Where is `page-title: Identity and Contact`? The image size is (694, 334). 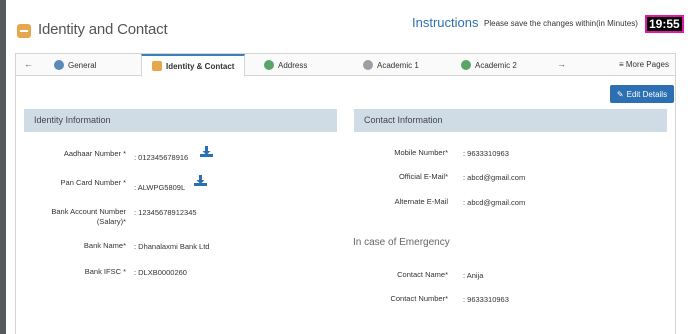 page-title: Identity and Contact is located at coordinates (103, 29).